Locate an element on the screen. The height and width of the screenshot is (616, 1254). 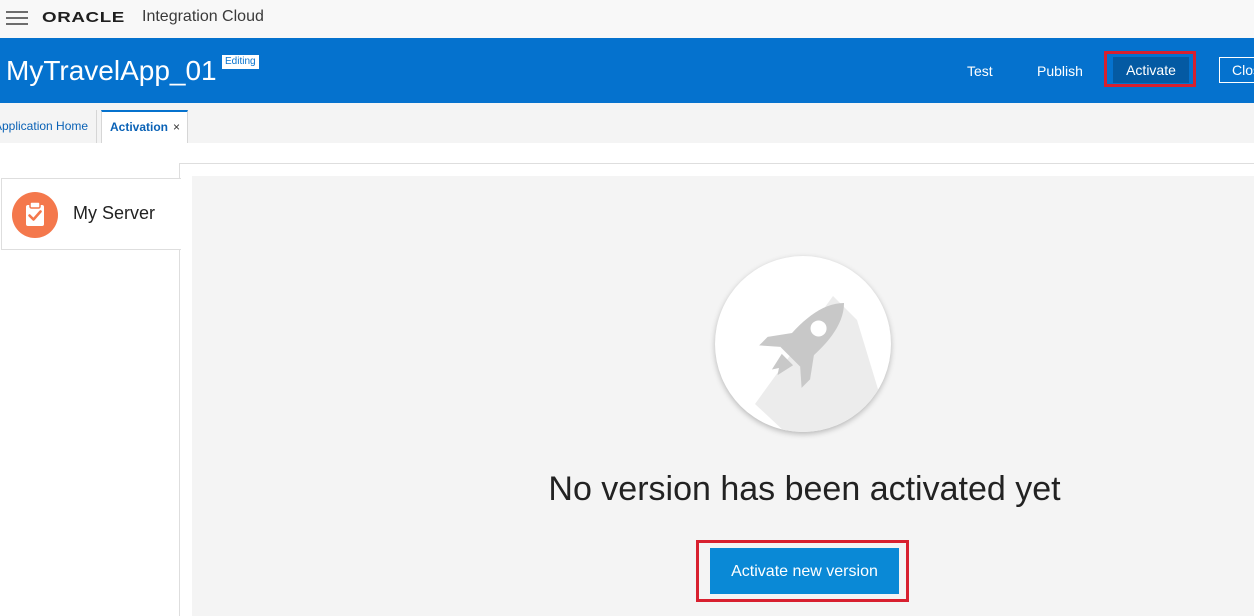
rocket-icon is located at coordinates (803, 344).